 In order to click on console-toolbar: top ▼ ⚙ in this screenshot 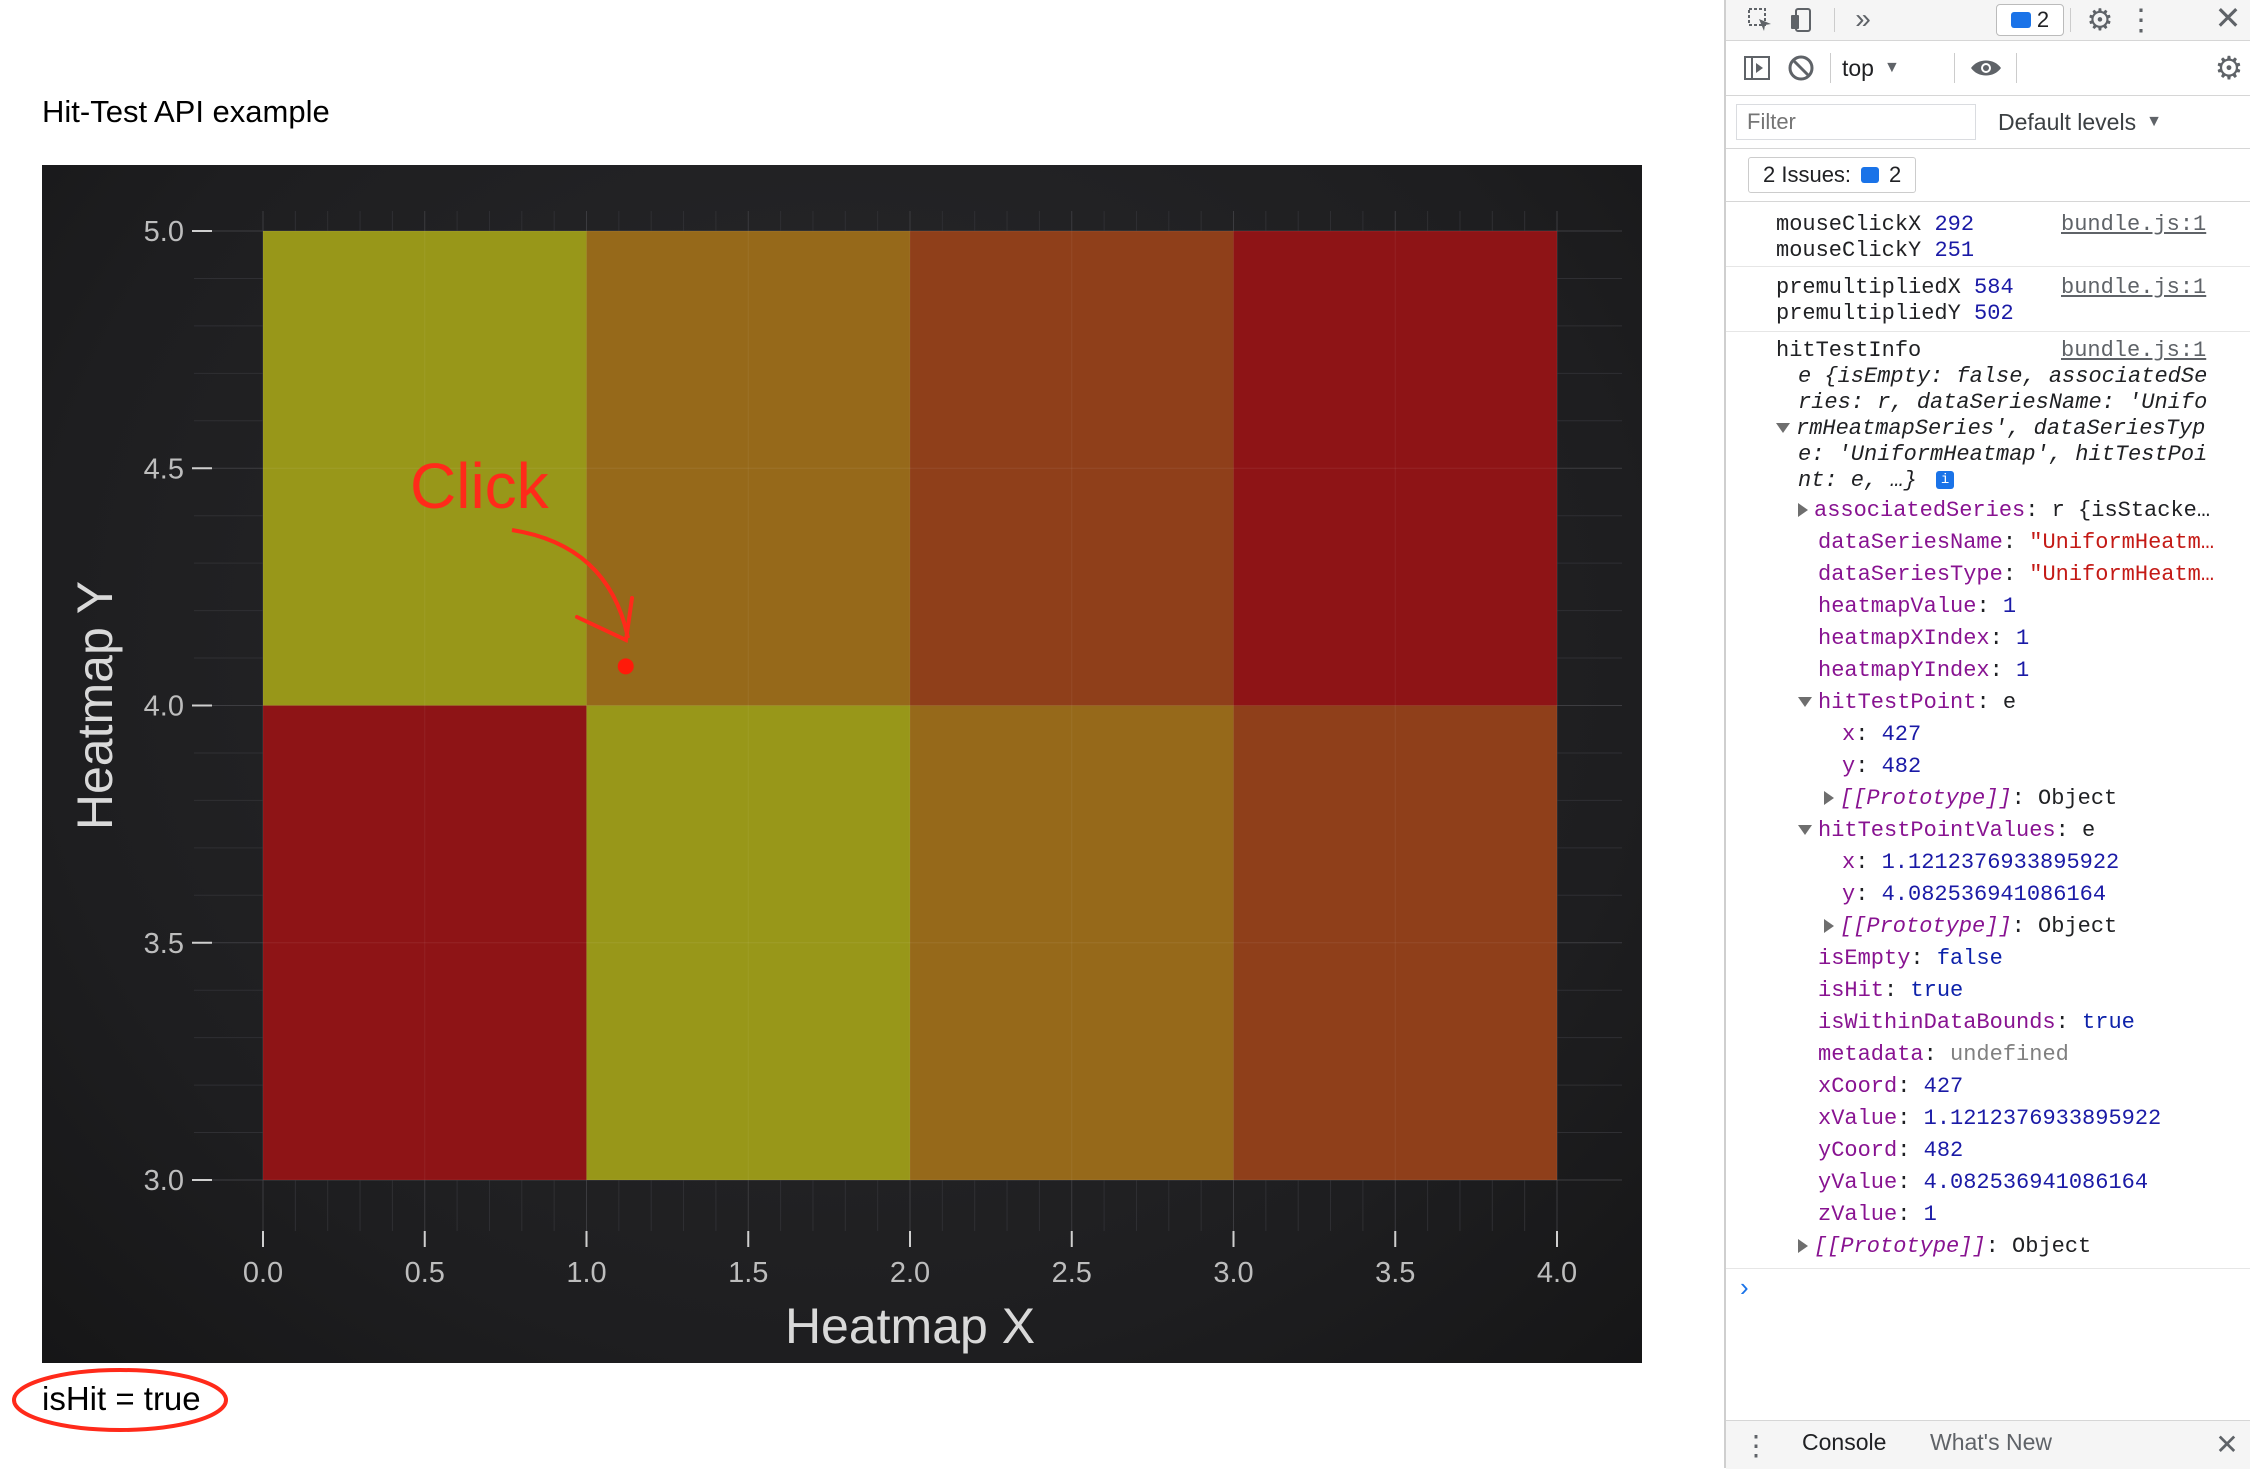, I will do `click(1988, 68)`.